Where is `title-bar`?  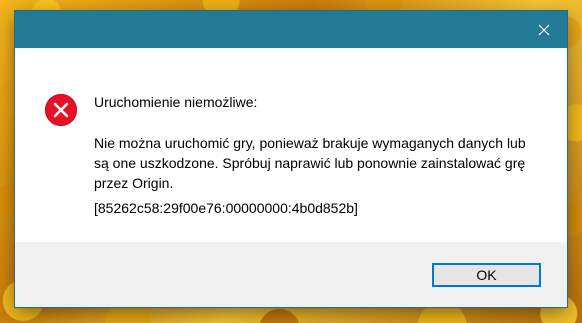
title-bar is located at coordinates (291, 29).